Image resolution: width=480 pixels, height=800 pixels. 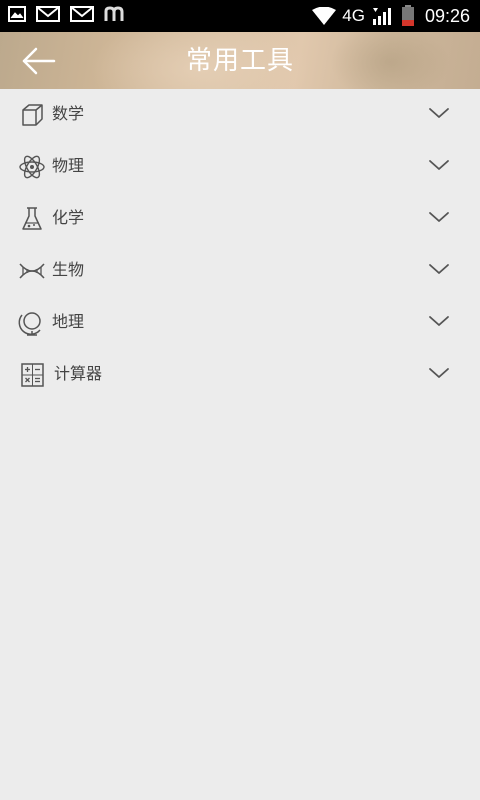 What do you see at coordinates (68, 165) in the screenshot?
I see `tool-label: 物理` at bounding box center [68, 165].